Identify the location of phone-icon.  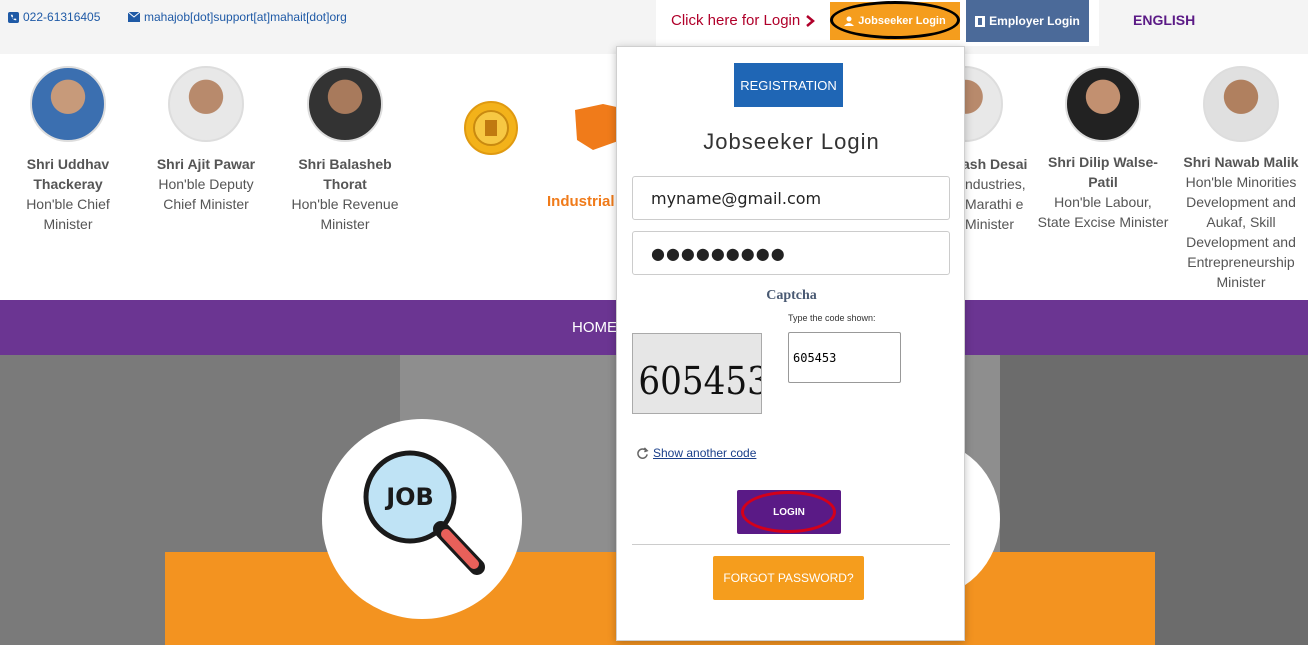
(13, 17).